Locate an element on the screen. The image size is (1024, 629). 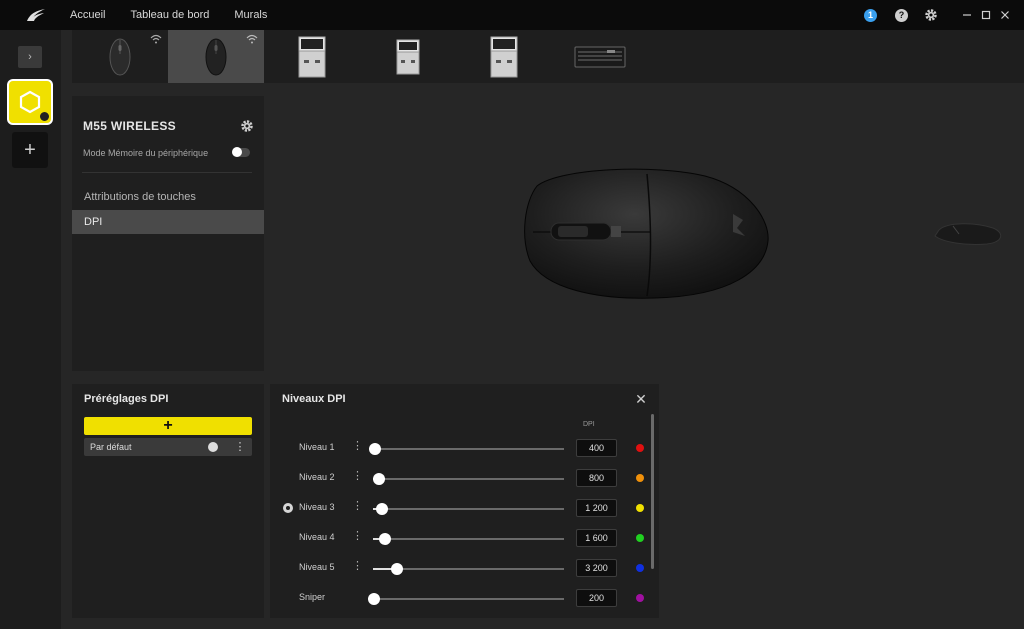
dpi-level-row: Niveau 1 ⋮ 400 is located at coordinates (460, 448).